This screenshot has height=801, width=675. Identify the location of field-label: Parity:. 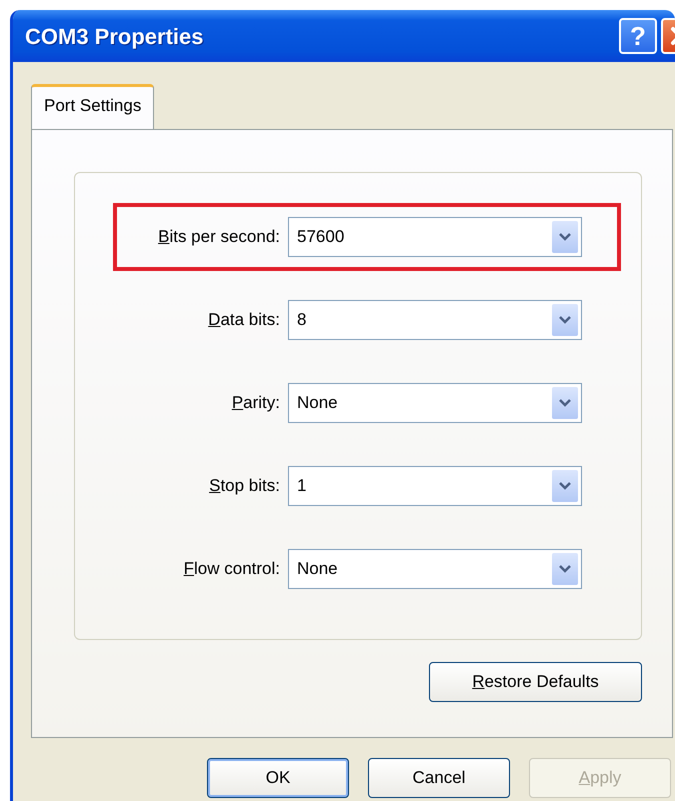
(255, 403).